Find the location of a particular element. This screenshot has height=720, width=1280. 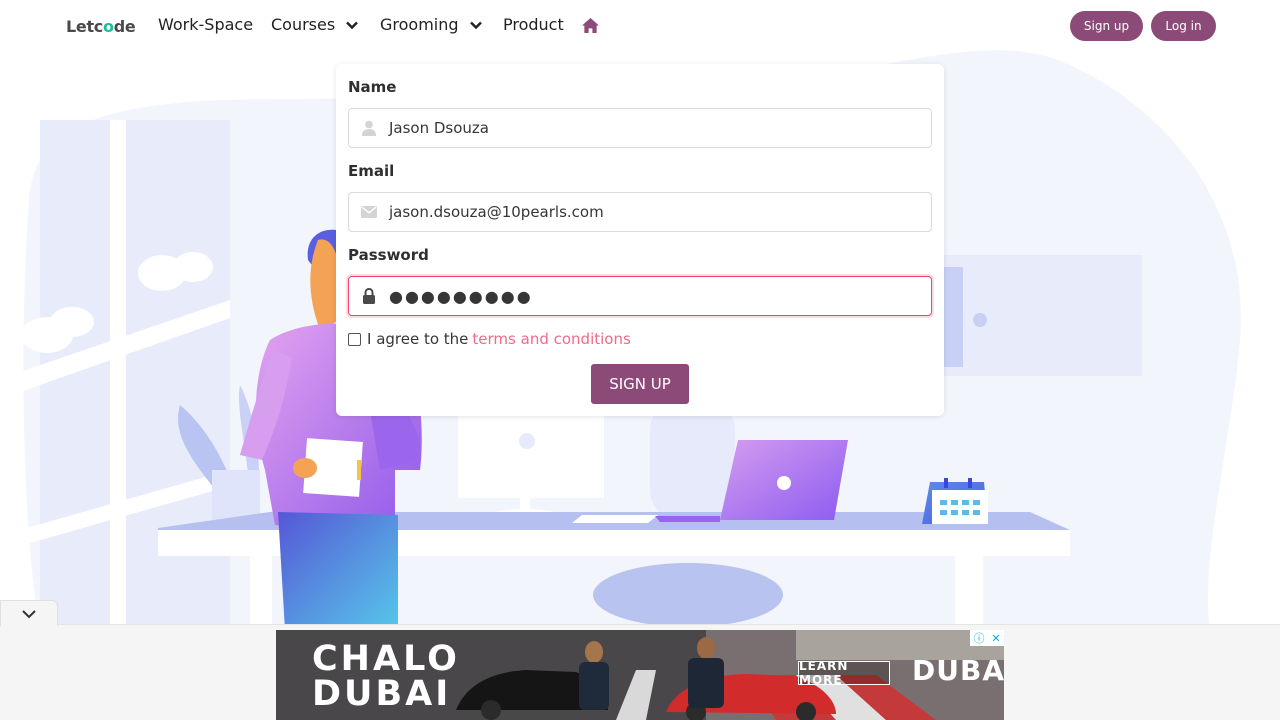

agree-text: I agree to the is located at coordinates (418, 339).